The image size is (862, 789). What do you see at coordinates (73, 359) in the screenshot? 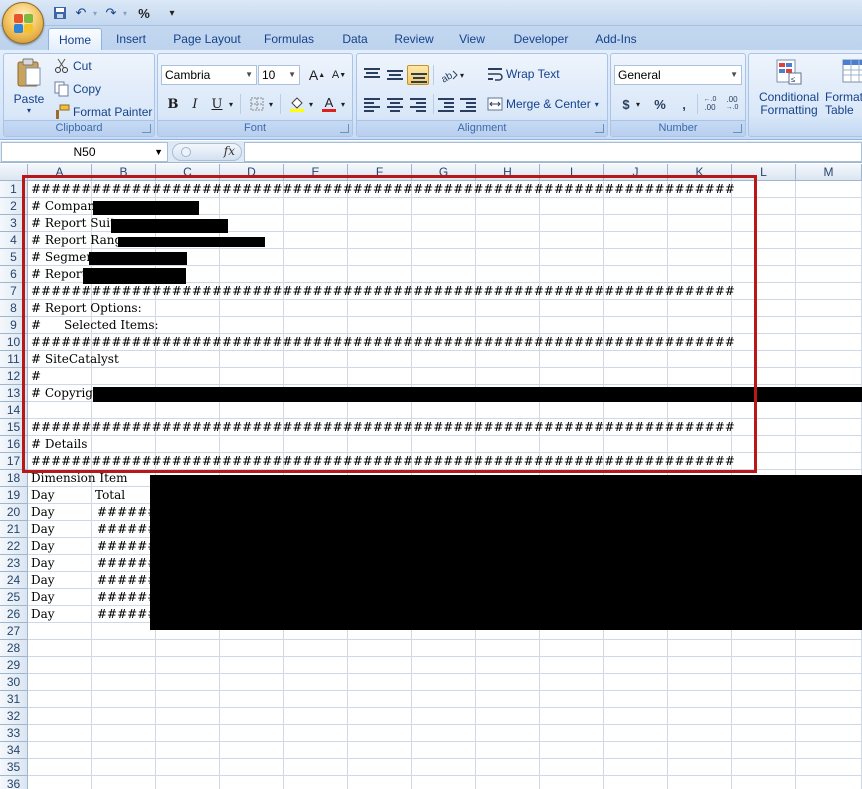
I see `cell-a11: # SiteCatalyst` at bounding box center [73, 359].